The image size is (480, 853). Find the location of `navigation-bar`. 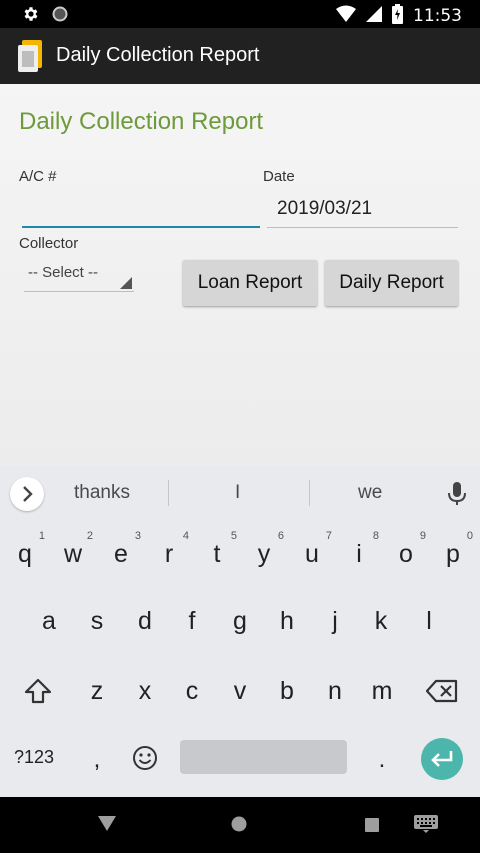

navigation-bar is located at coordinates (240, 825).